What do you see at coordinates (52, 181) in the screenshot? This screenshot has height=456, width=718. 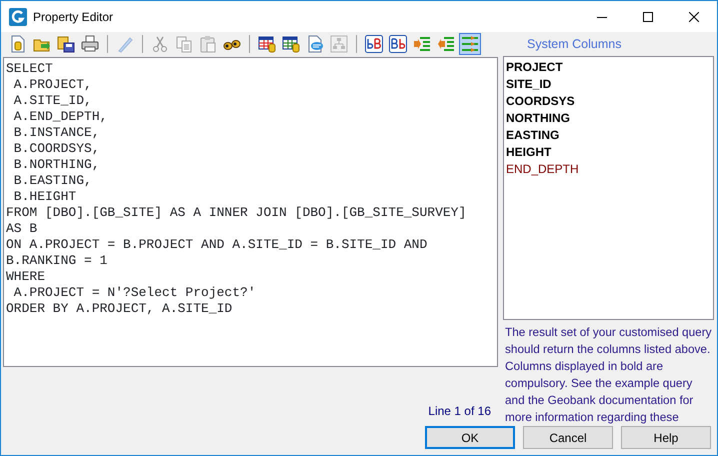 I see `code-line: B.EASTING,` at bounding box center [52, 181].